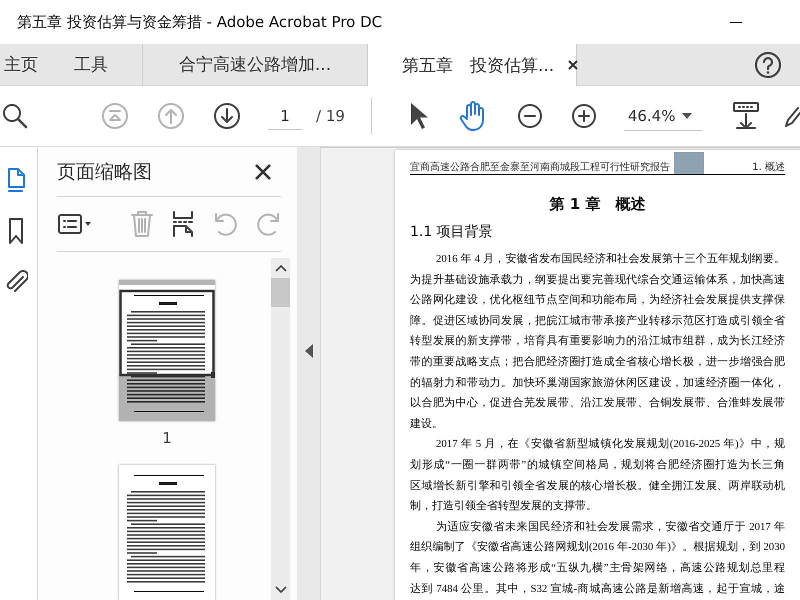 This screenshot has height=600, width=800. What do you see at coordinates (597, 342) in the screenshot?
I see `body-paragraph: 2016 年 4 月，安徽省发布国民经济和社会发展第十三个五年规划纲要。 为提升基础设施承载力，纲要提出要完善现代综合交通运输体系，加快高速 公路网化建设，优化枢纽节点空间和功能布局，为经济社会发展提供支撑保 障。促进区域协同发展，把皖江城市带承接产业转移示范区打造成引领全省 转型发展的新支撑带，培育具有重要影响力的沿江城市组群，成为长江经济 带的重要战略支点；把合肥经济圈打造成全省核心增长极，进一步增强合肥 的辐射力和带动力。加快环巢湖国家旅游休闲区建设，加速经济圈一体化， 以合肥为中心，促进合芜发展带、沿江发展带、合铜发展带、合淮蚌发展带 建设。` at bounding box center [597, 342].